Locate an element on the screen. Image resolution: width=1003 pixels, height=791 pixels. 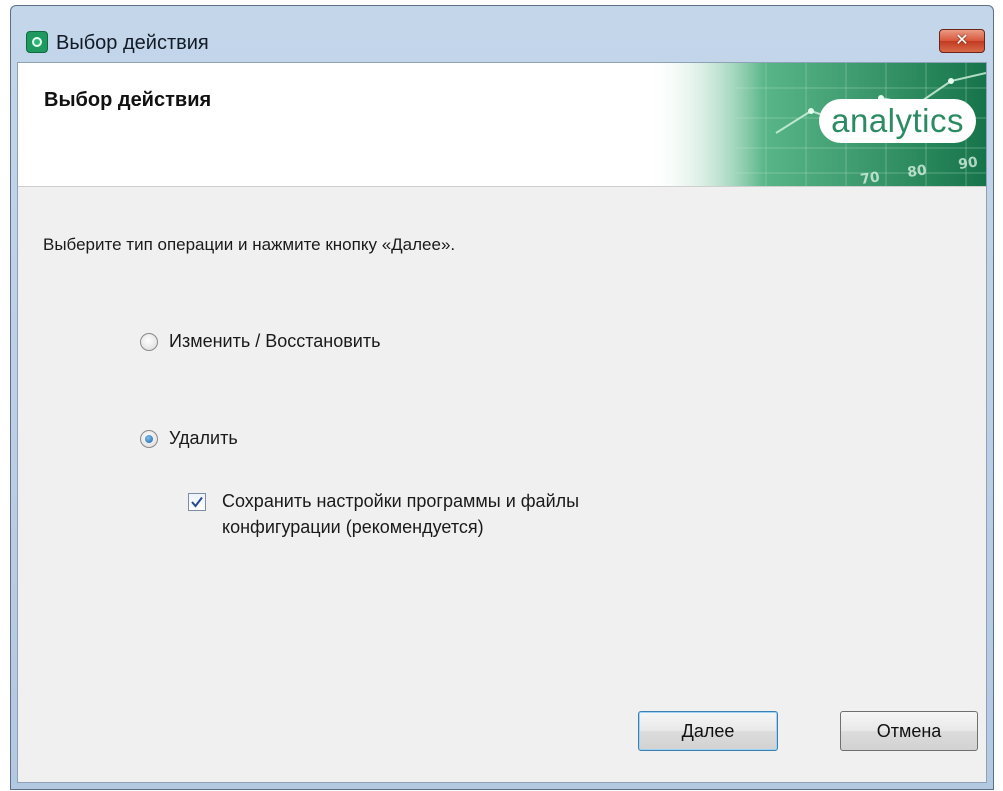
option-label: Удалить is located at coordinates (203, 438).